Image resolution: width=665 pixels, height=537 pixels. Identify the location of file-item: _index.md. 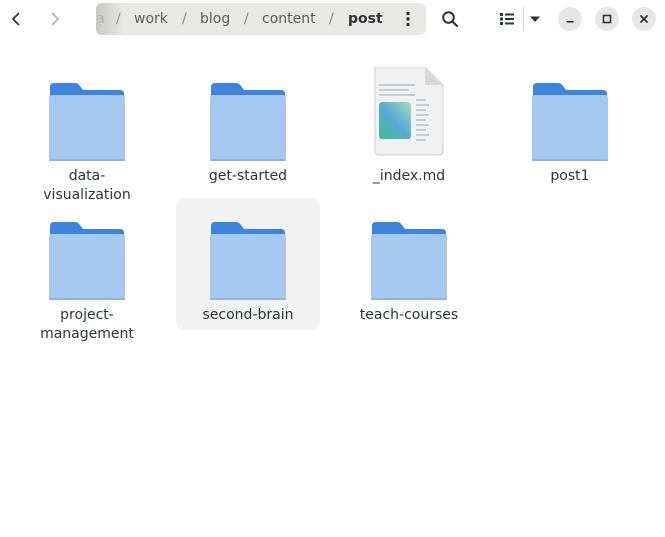
(409, 134).